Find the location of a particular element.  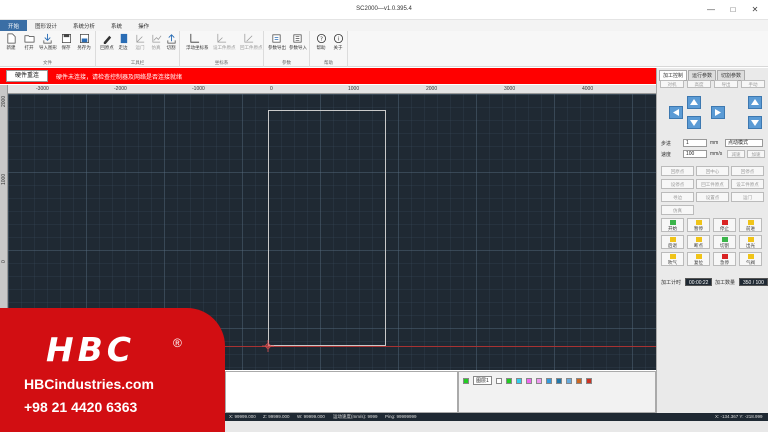

gas-valve-button: 气阀 is located at coordinates (750, 259).